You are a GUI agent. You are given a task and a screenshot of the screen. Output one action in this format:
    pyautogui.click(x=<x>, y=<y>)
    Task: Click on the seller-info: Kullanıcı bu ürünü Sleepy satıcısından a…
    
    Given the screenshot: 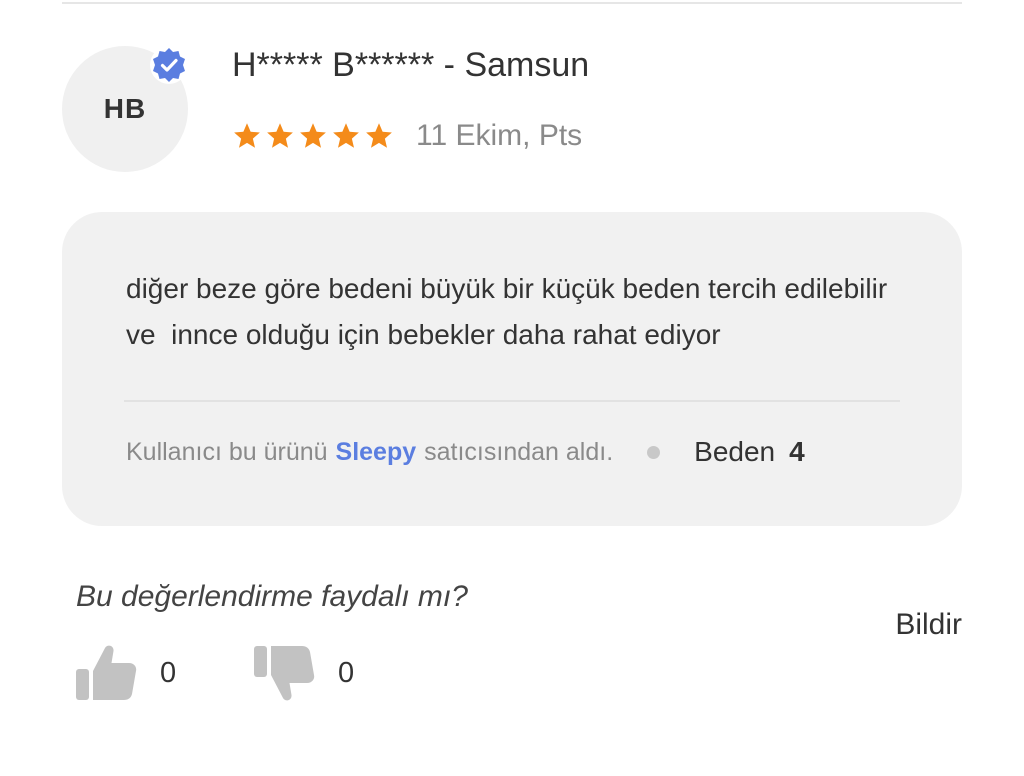 What is the action you would take?
    pyautogui.click(x=465, y=452)
    